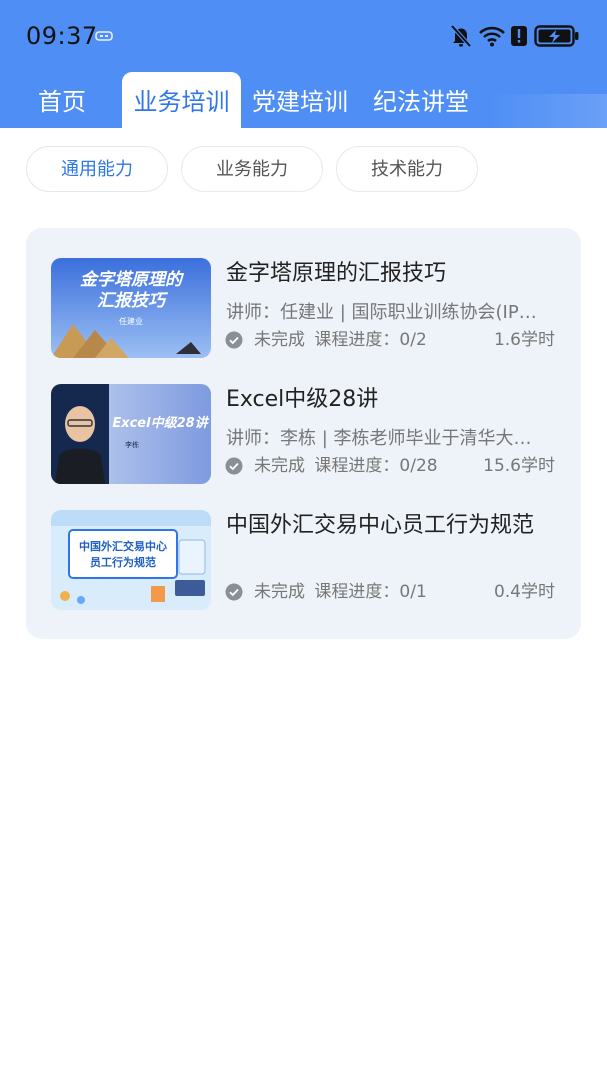  I want to click on tab-party-training: 党建培训, so click(300, 100).